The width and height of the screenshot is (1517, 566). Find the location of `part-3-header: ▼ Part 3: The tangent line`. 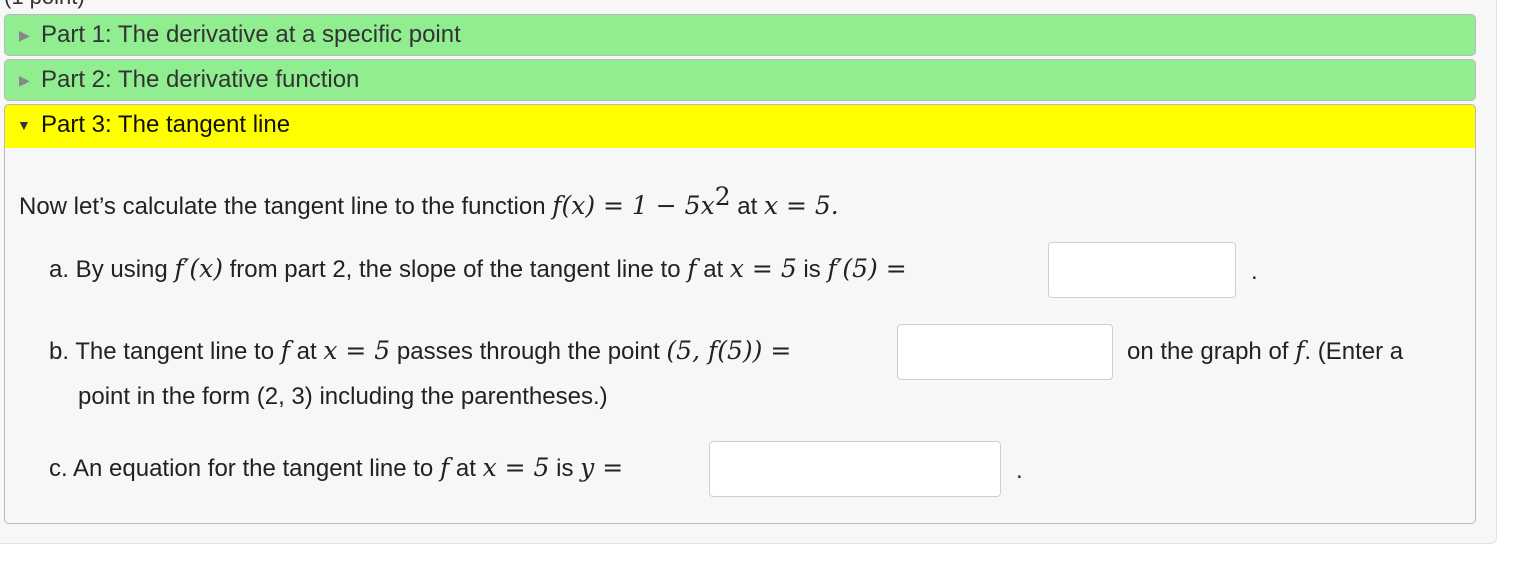

part-3-header: ▼ Part 3: The tangent line is located at coordinates (740, 126).